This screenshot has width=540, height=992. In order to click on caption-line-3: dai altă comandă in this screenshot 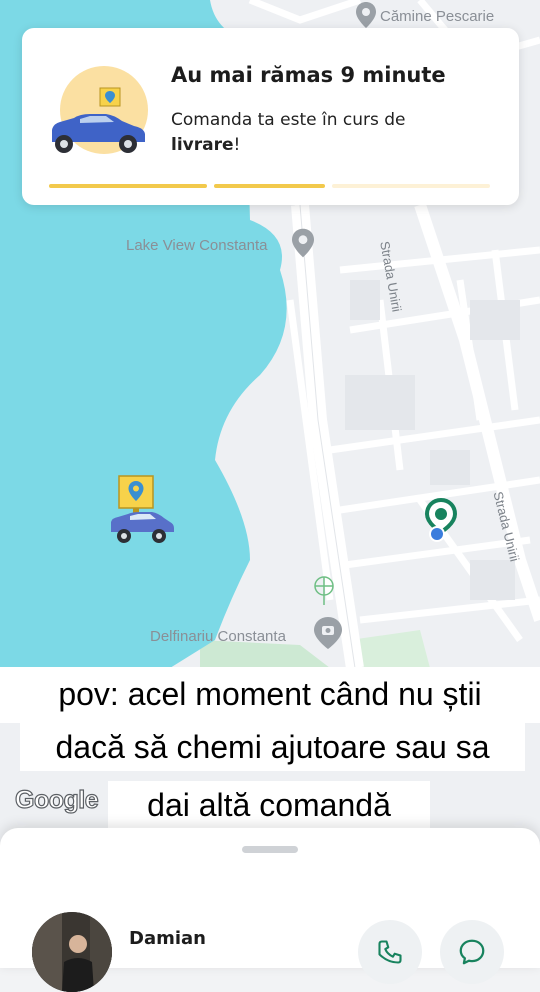, I will do `click(269, 805)`.